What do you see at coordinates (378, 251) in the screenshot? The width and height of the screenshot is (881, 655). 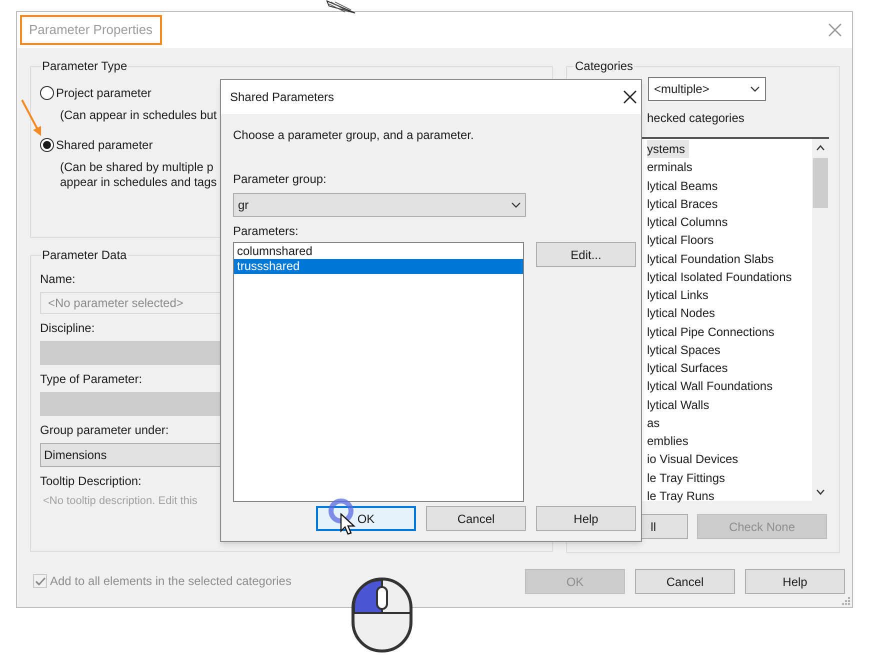 I see `list-item: columnshared` at bounding box center [378, 251].